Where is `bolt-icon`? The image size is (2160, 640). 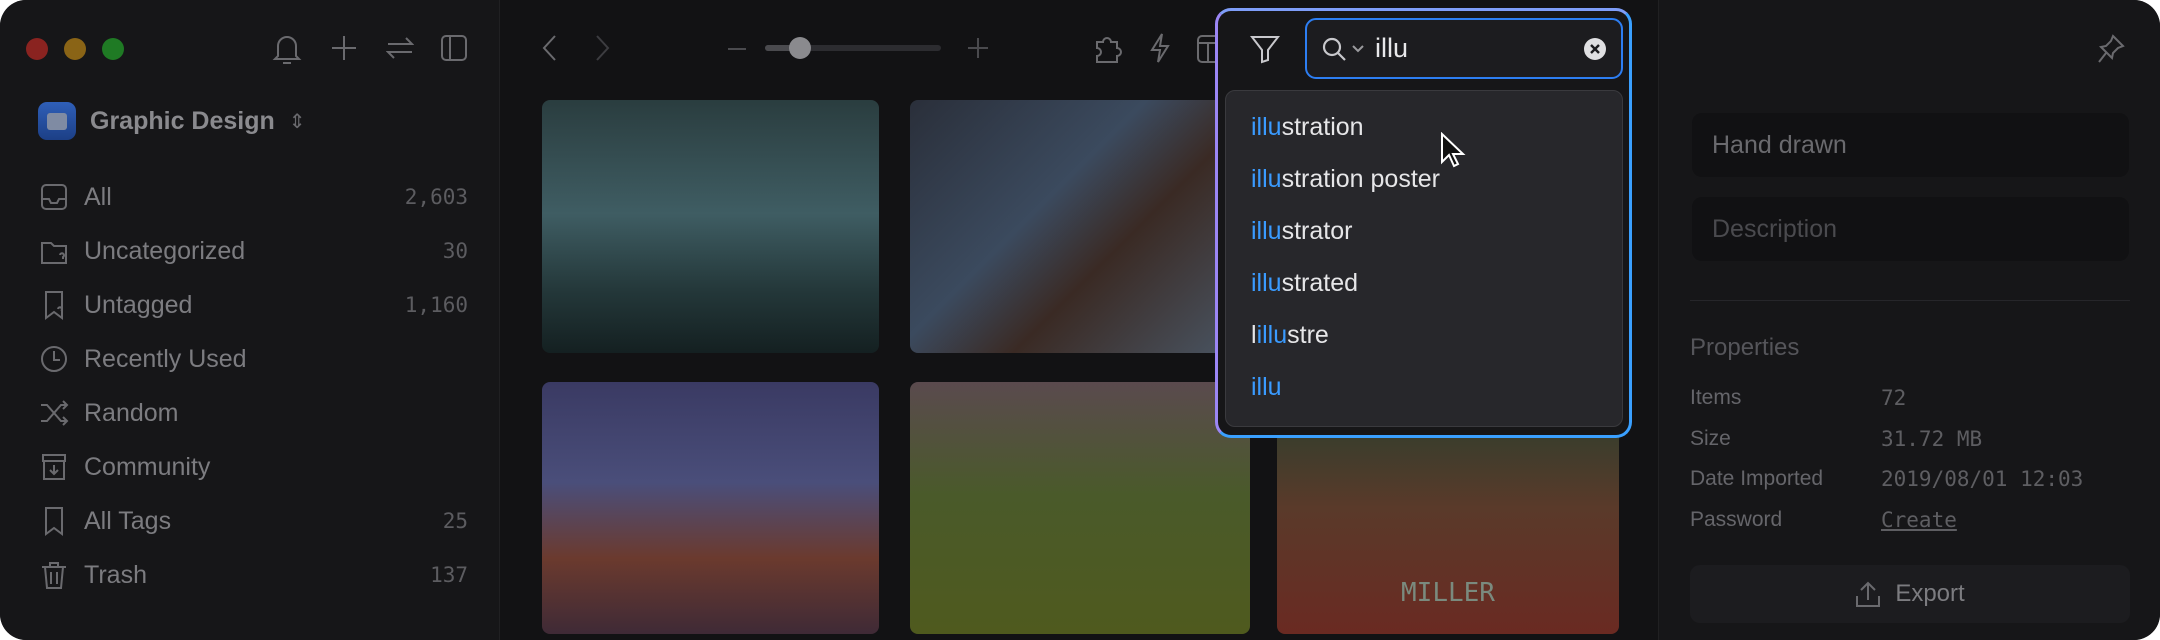
bolt-icon is located at coordinates (1160, 48).